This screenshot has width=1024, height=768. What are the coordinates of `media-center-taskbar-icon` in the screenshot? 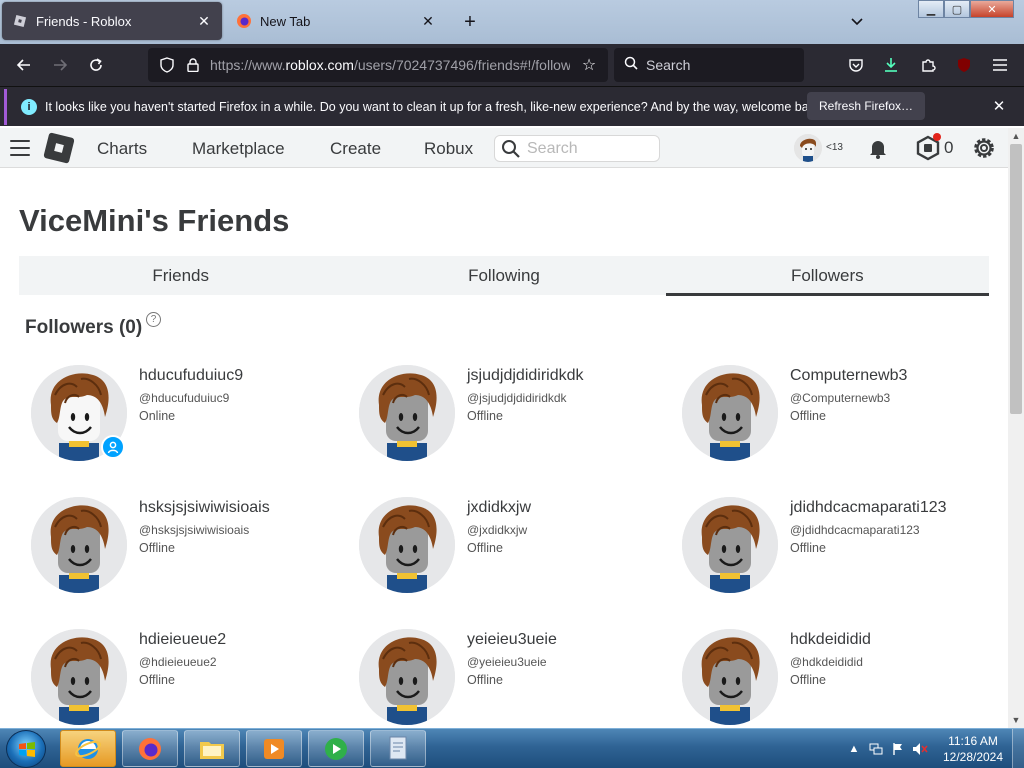 It's located at (336, 748).